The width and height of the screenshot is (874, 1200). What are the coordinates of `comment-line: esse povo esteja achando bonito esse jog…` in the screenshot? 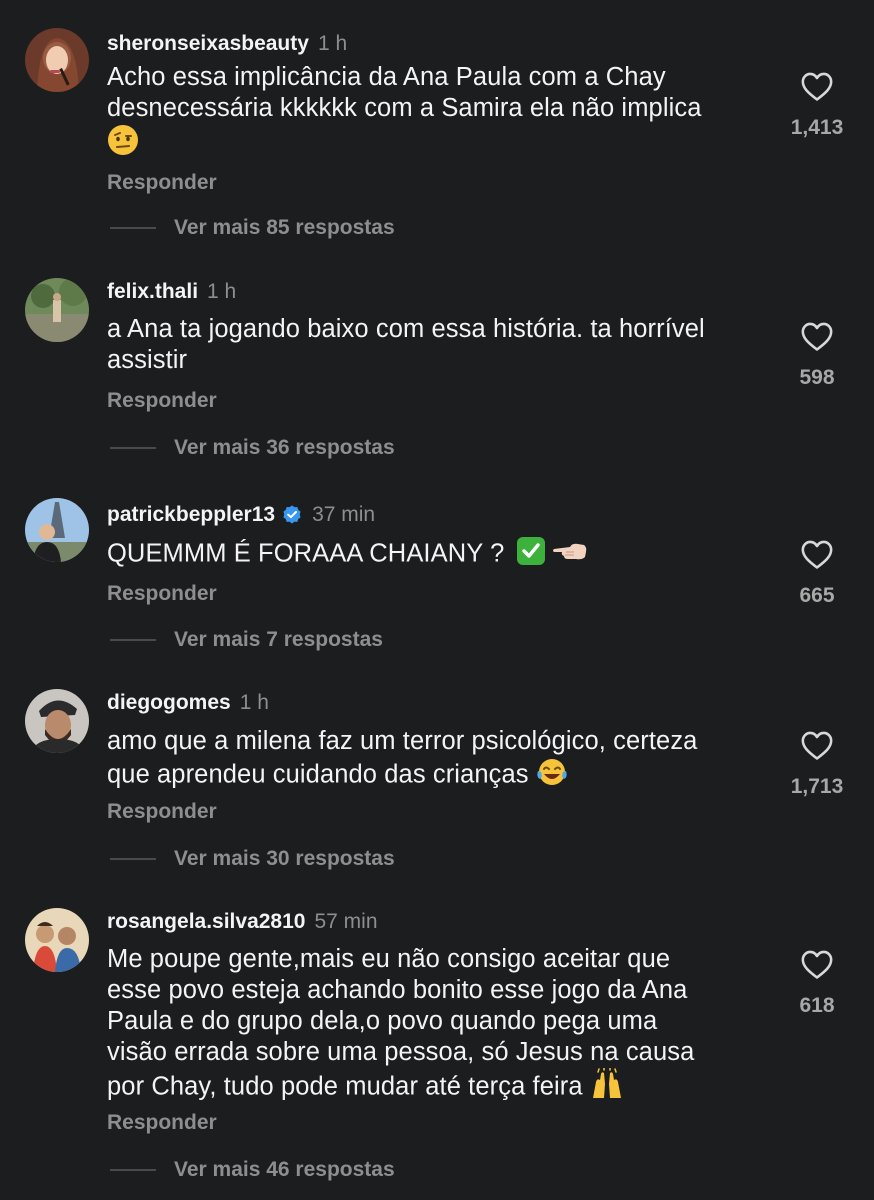 It's located at (397, 990).